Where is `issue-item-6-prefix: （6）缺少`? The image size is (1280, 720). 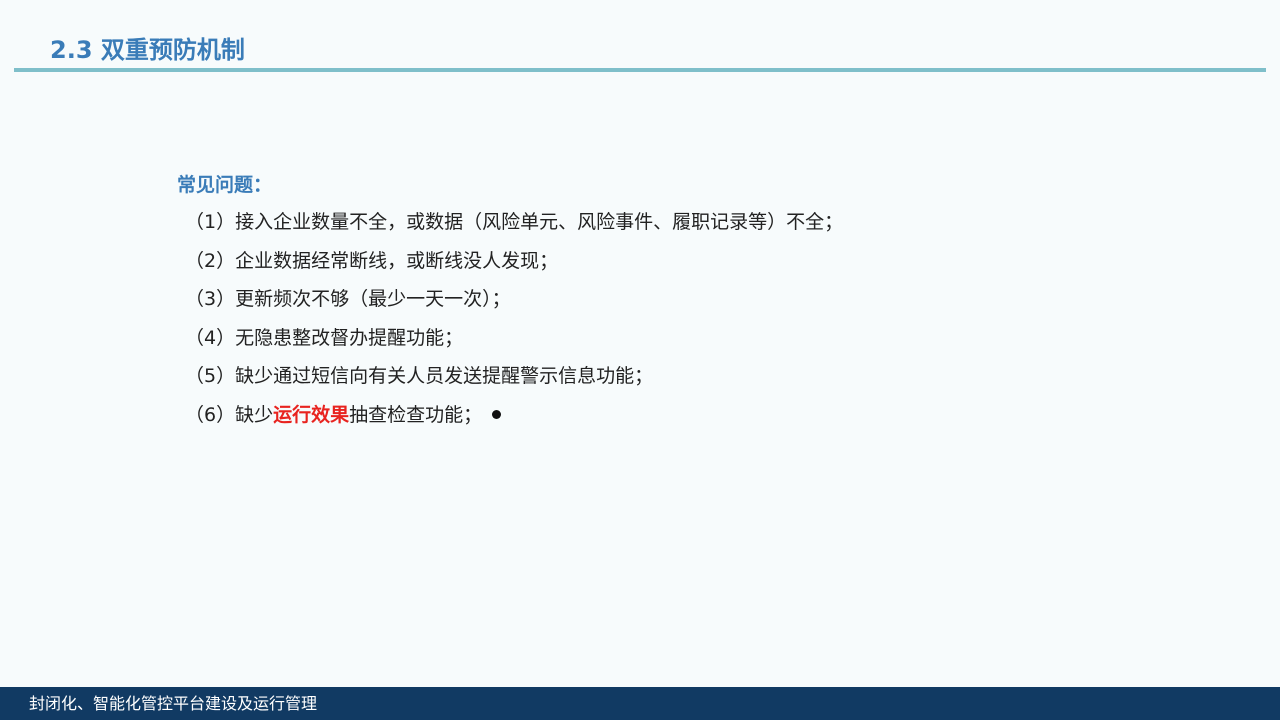 issue-item-6-prefix: （6）缺少 is located at coordinates (229, 414).